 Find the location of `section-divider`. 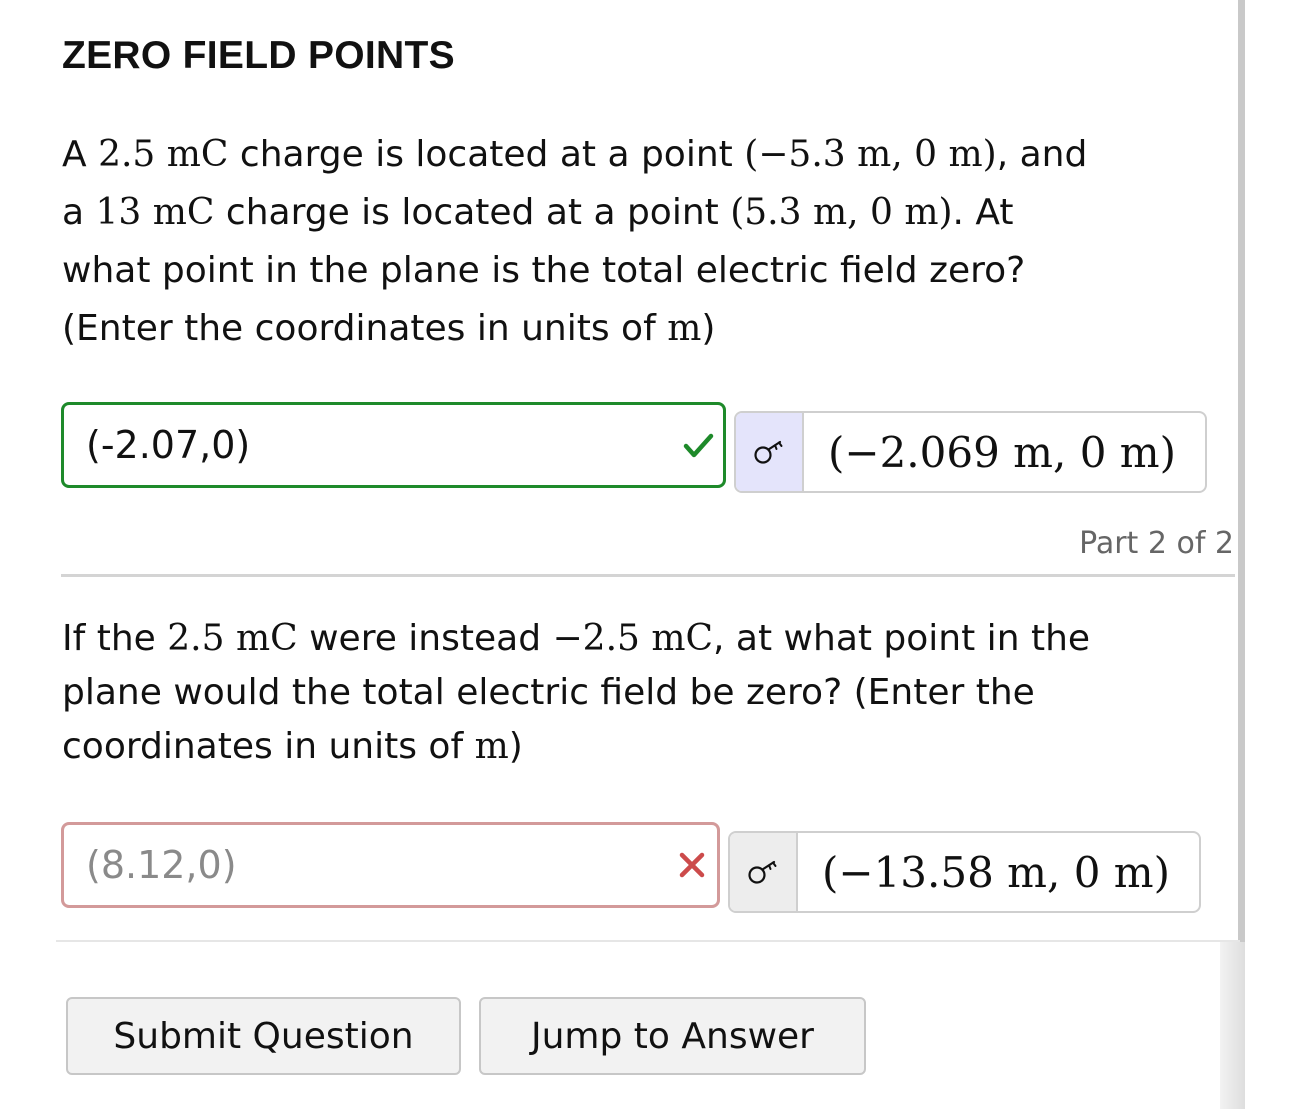

section-divider is located at coordinates (648, 941).